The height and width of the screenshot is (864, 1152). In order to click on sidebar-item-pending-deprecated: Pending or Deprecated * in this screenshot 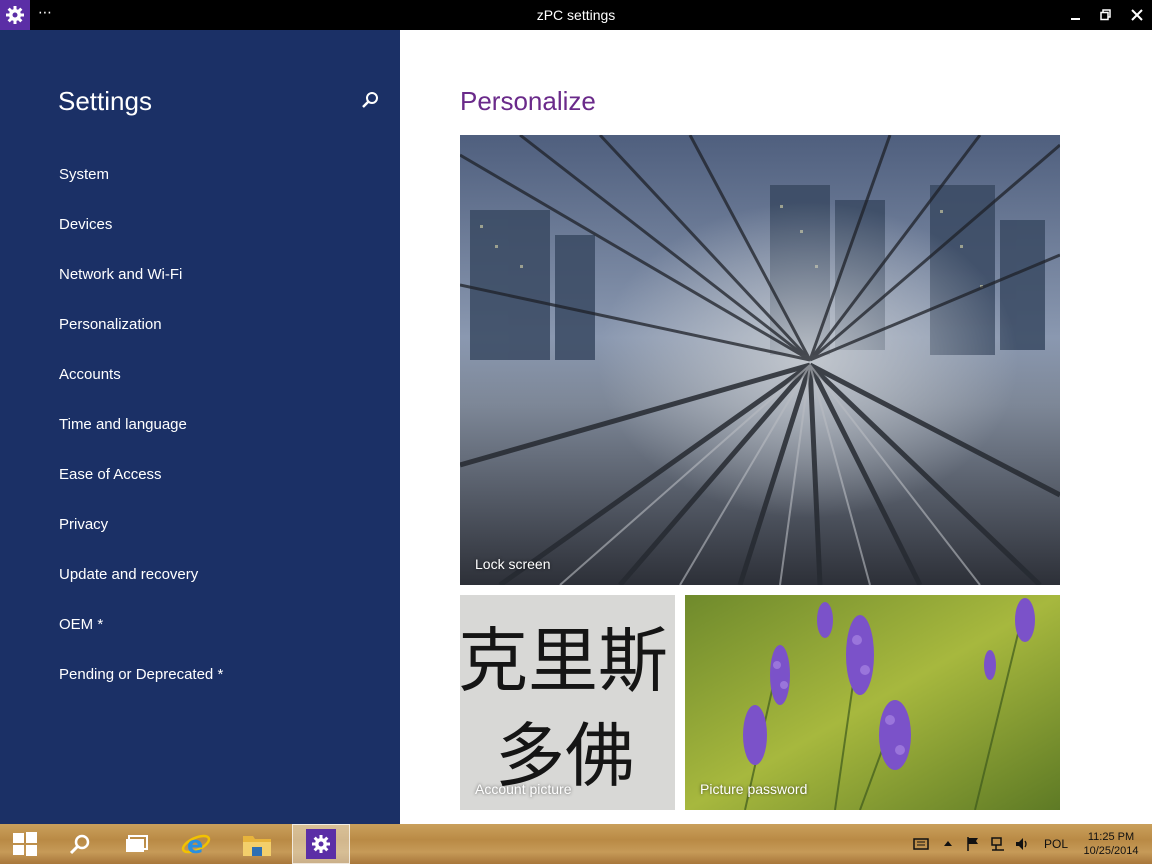, I will do `click(141, 689)`.